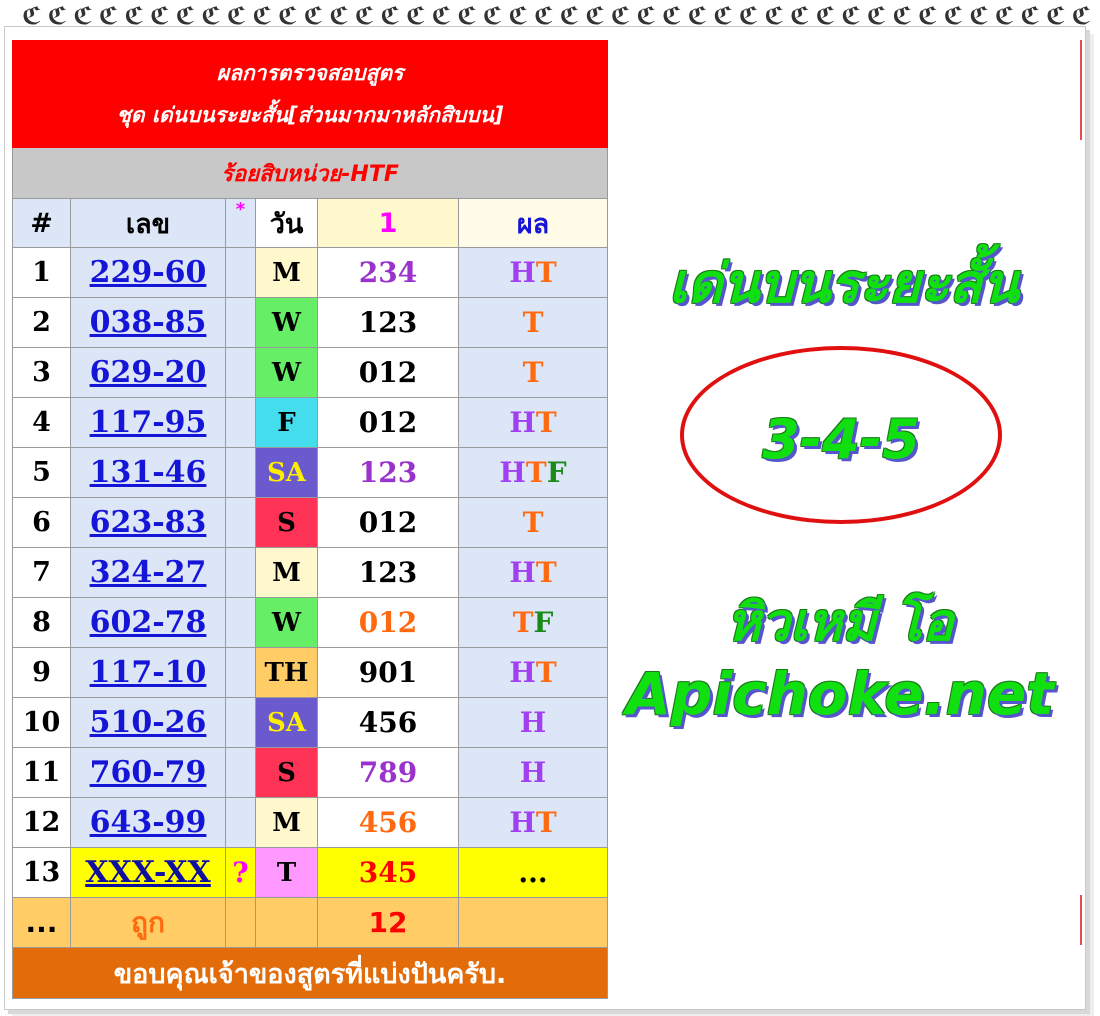 The width and height of the screenshot is (1100, 1016). I want to click on number-cell: 038-85, so click(148, 322).